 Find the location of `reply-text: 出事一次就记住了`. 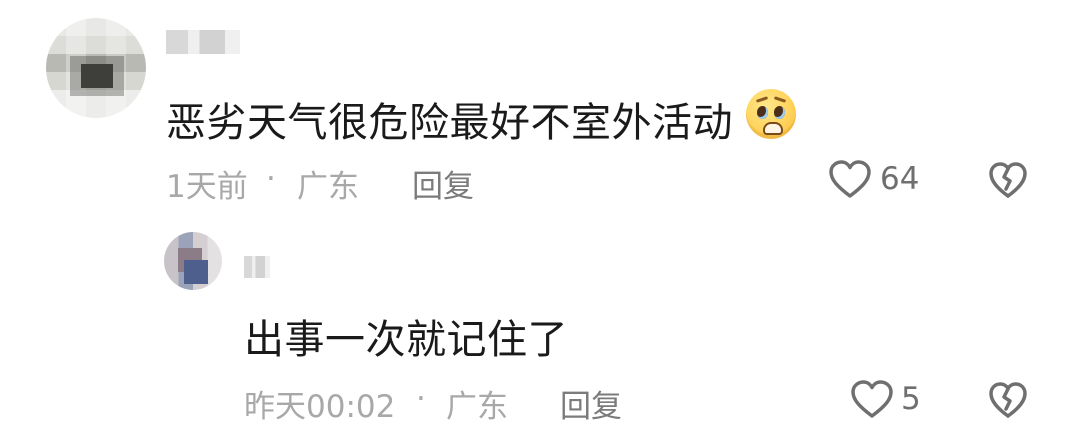

reply-text: 出事一次就记住了 is located at coordinates (406, 340).